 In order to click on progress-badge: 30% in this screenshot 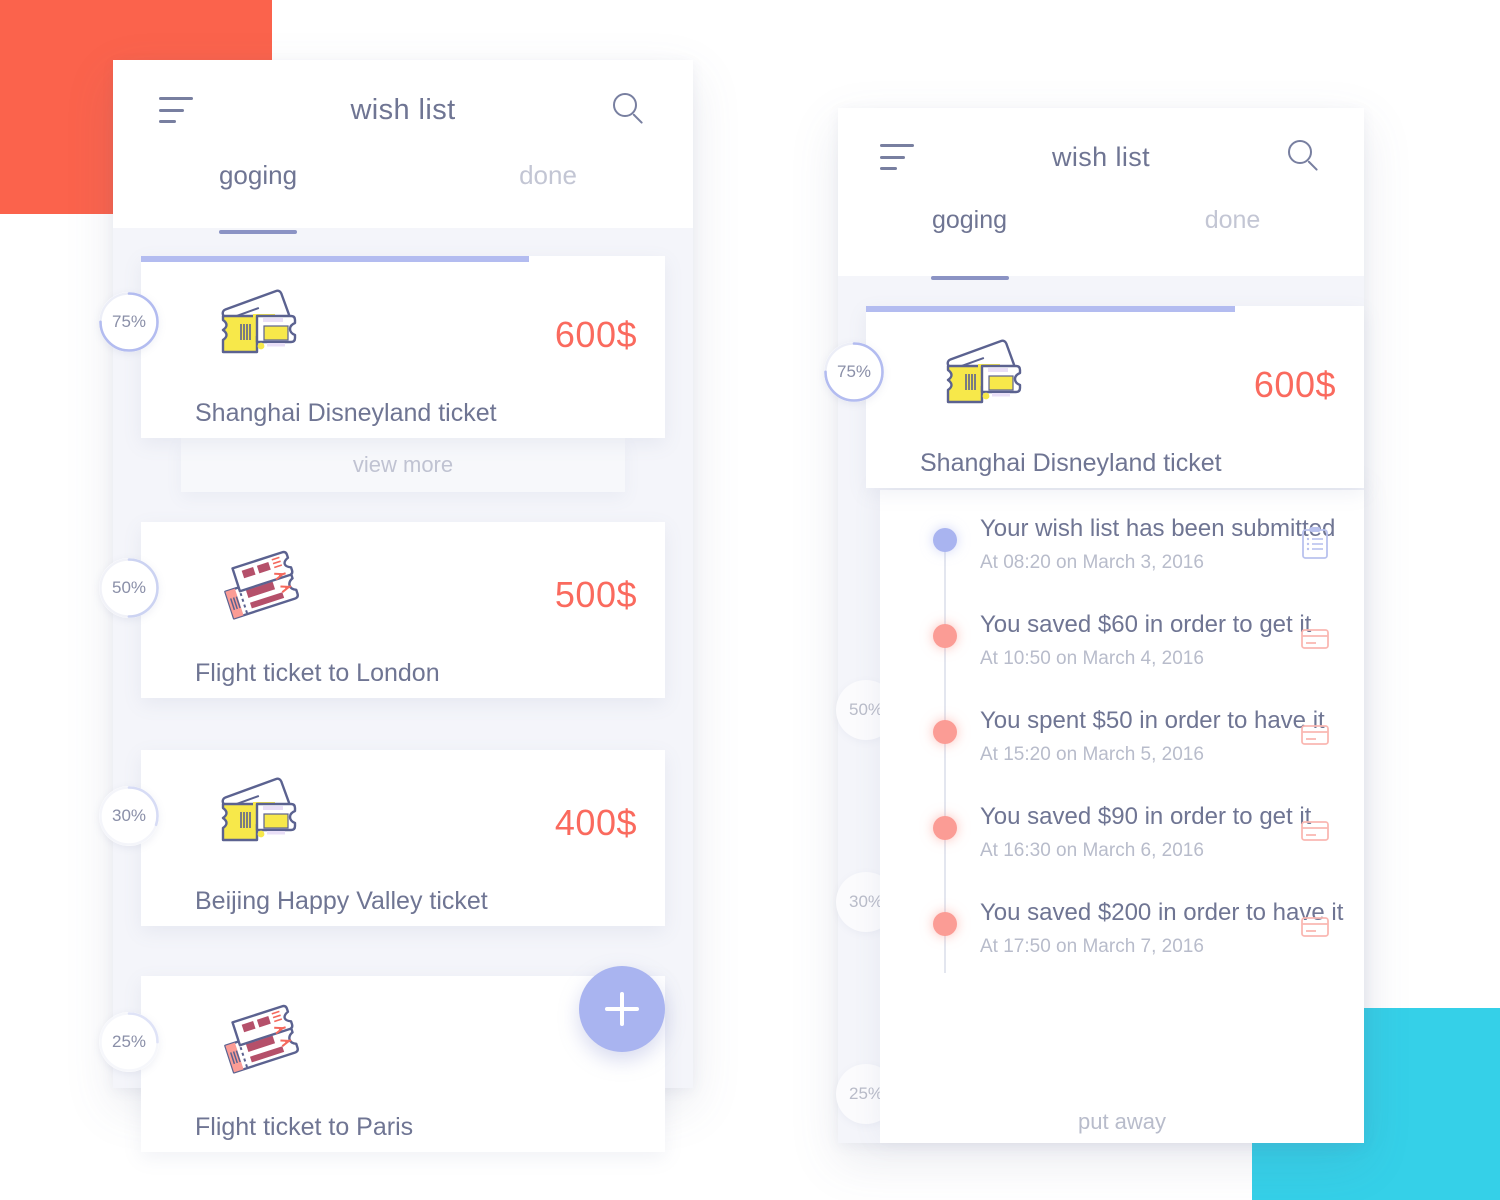, I will do `click(129, 816)`.